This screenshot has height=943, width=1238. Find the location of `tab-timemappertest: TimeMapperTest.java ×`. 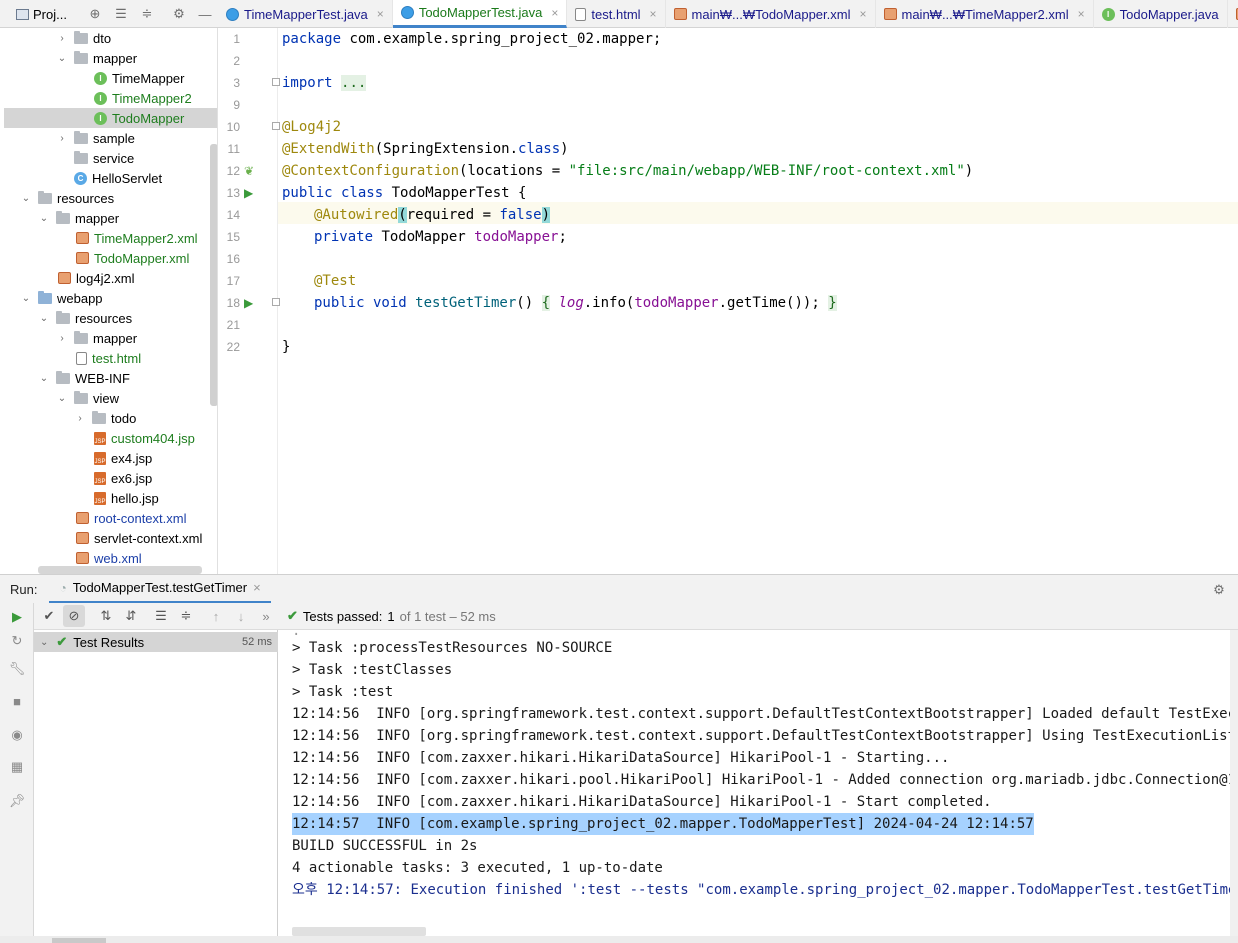

tab-timemappertest: TimeMapperTest.java × is located at coordinates (305, 14).